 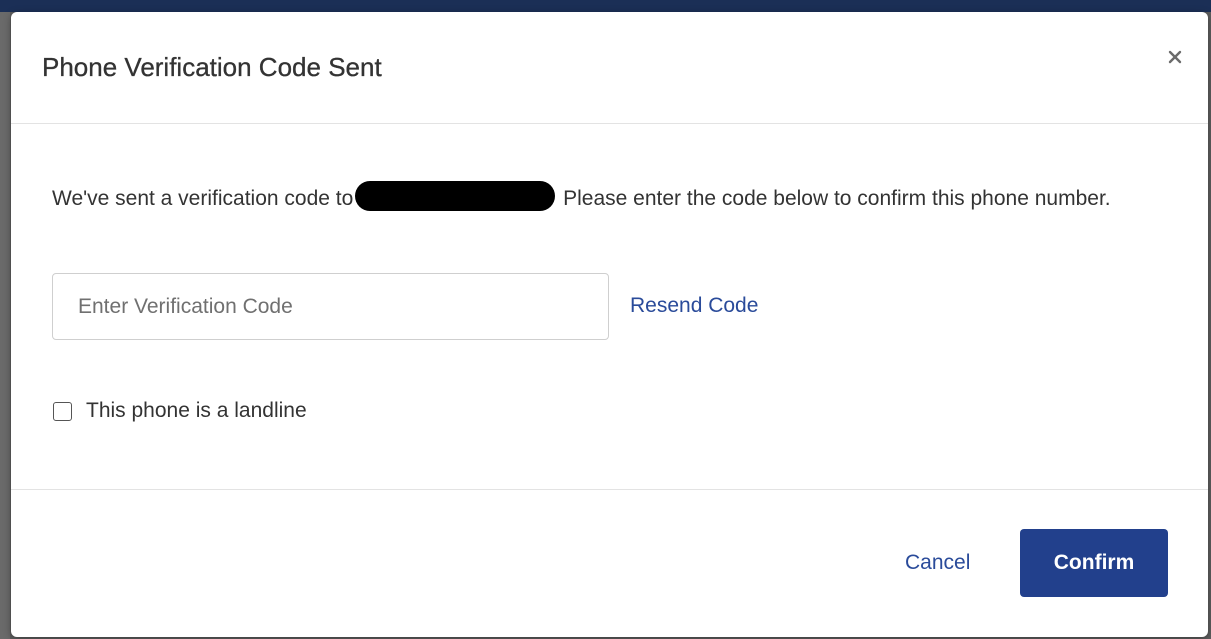 What do you see at coordinates (330, 306) in the screenshot?
I see `verification-code-input` at bounding box center [330, 306].